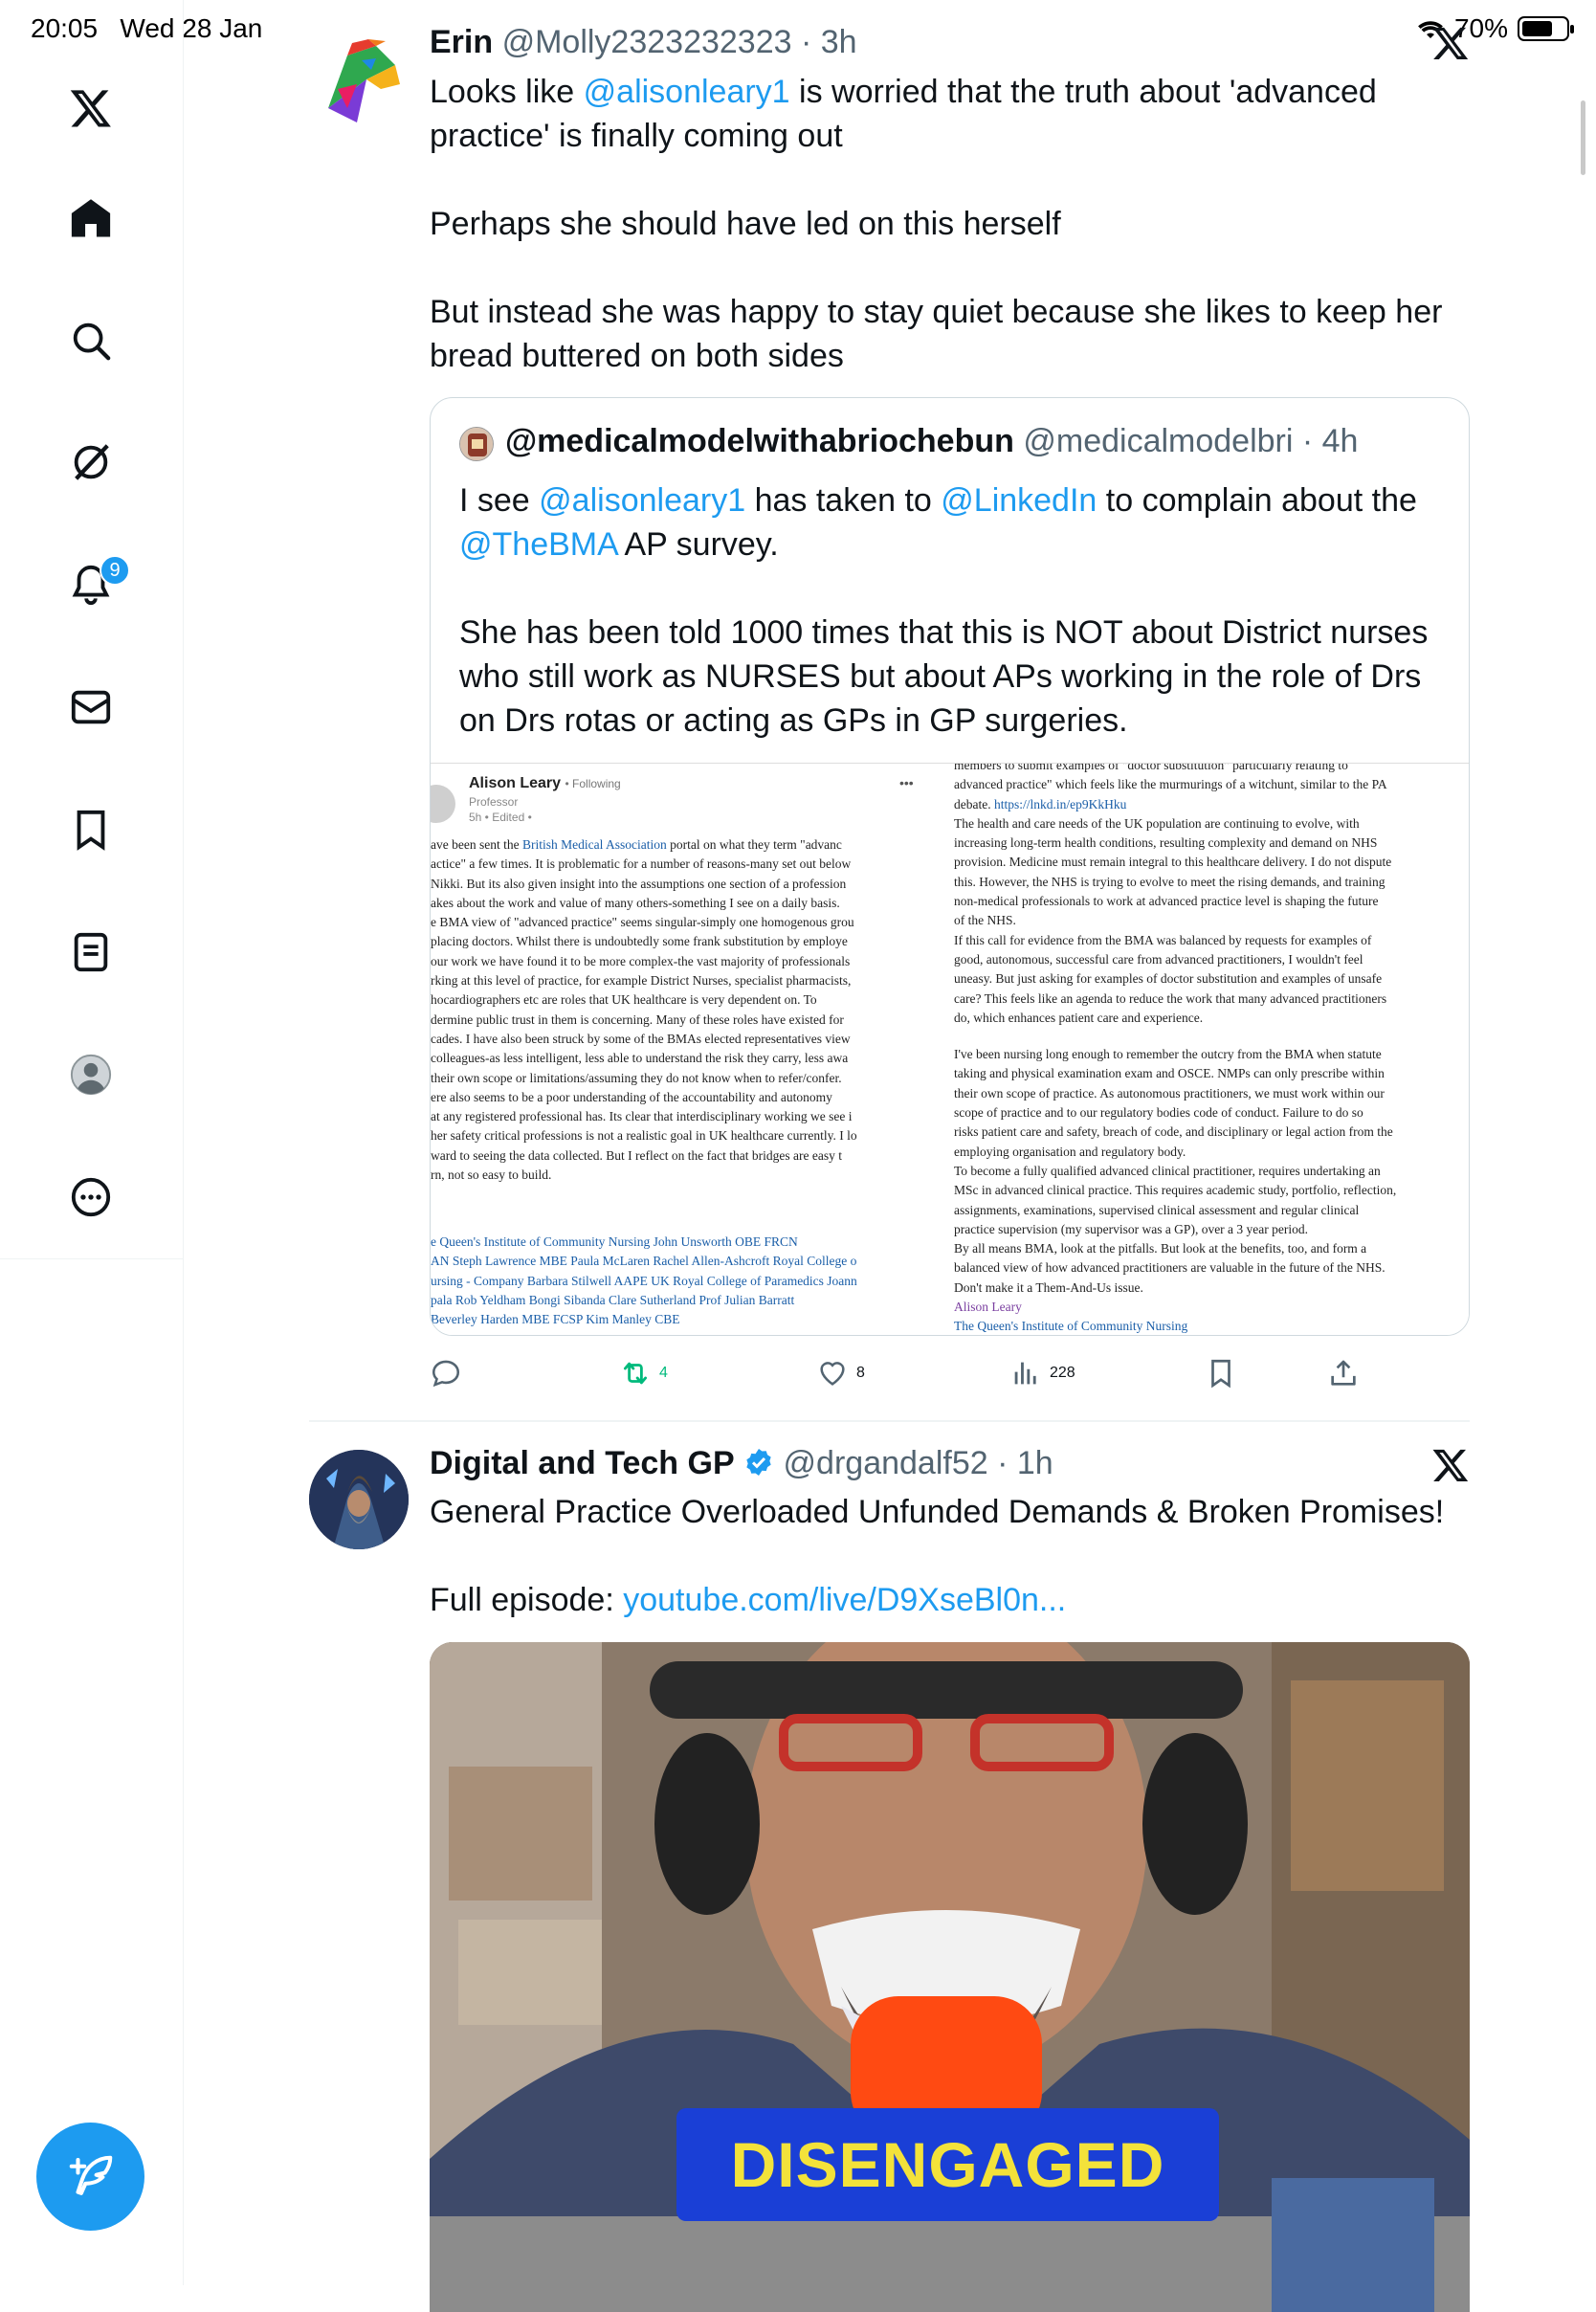  What do you see at coordinates (91, 218) in the screenshot?
I see `home-icon` at bounding box center [91, 218].